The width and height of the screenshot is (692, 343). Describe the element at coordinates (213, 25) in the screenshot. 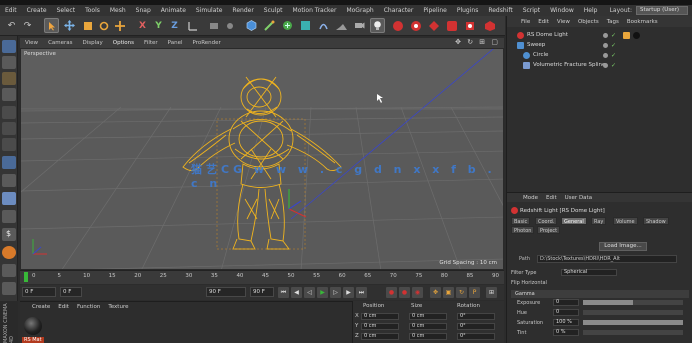

I see `render-view-icon` at that location.